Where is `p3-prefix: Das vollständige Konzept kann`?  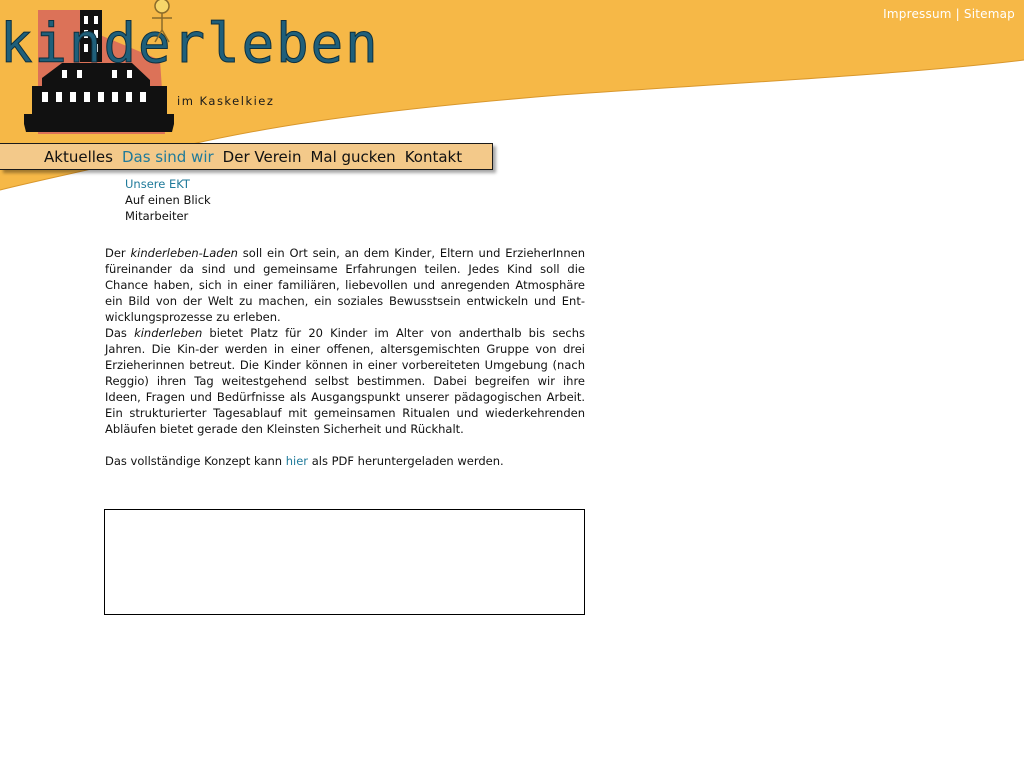
p3-prefix: Das vollständige Konzept kann is located at coordinates (195, 461).